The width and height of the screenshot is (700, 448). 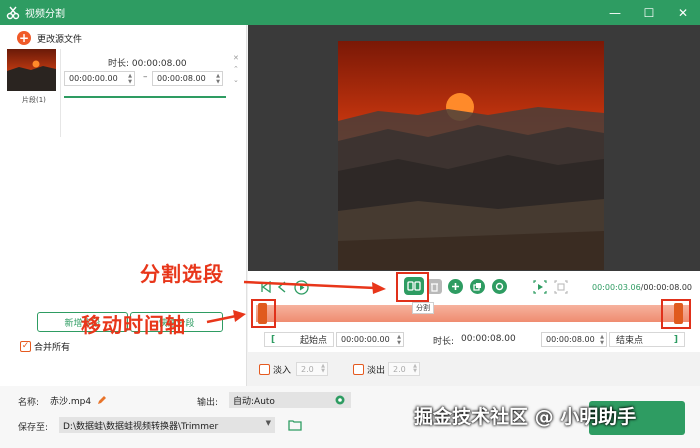 What do you see at coordinates (296, 302) in the screenshot?
I see `annotation-arrows` at bounding box center [296, 302].